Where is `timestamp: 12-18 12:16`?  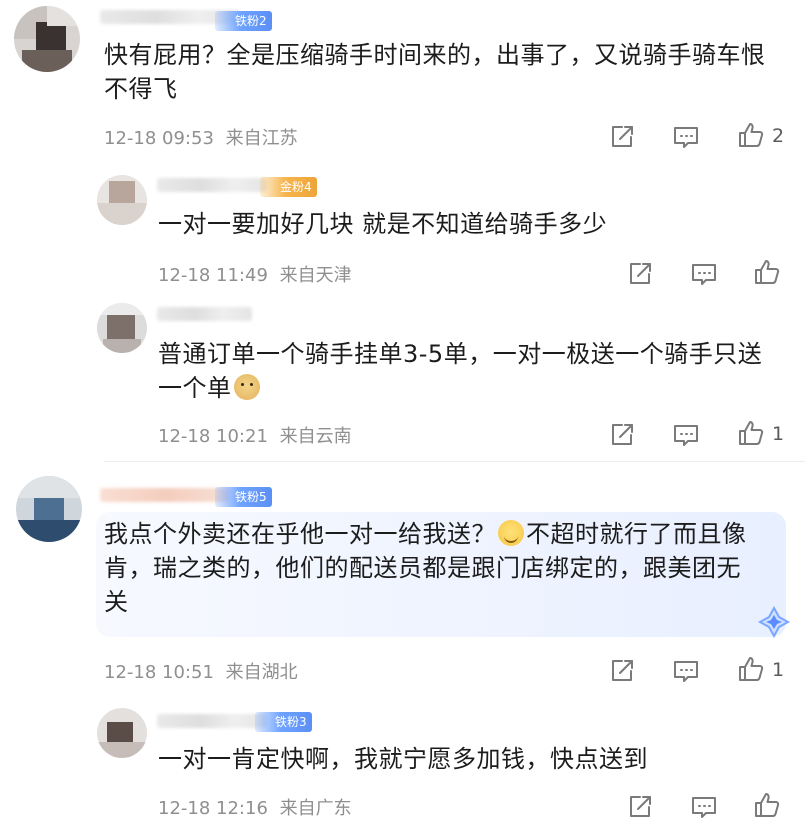
timestamp: 12-18 12:16 is located at coordinates (213, 808).